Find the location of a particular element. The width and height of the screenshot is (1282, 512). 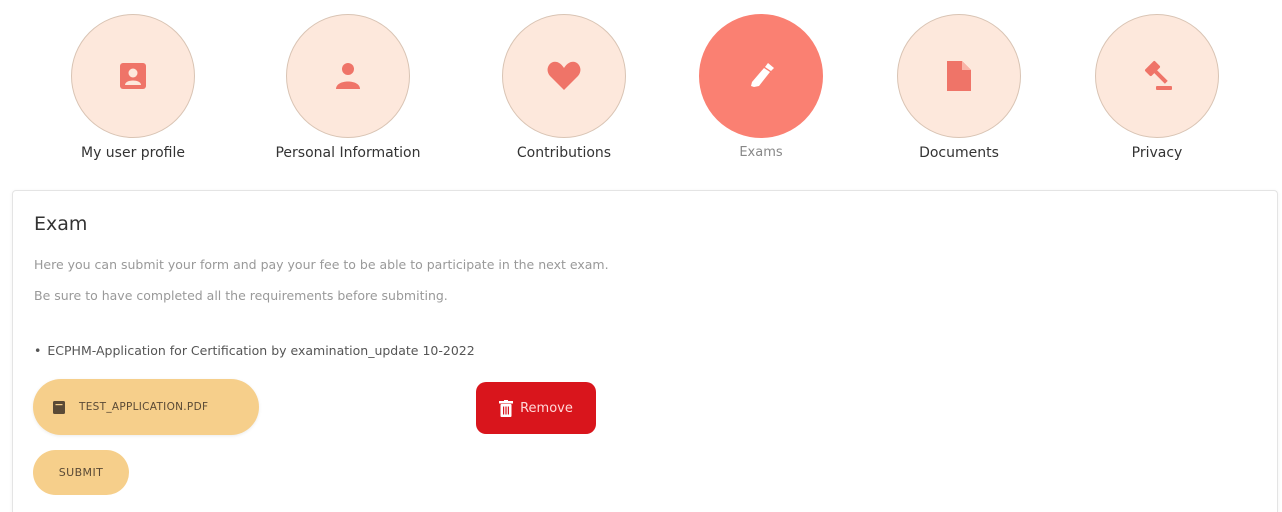

nav-item-personal-information: Personal Information is located at coordinates (348, 87).